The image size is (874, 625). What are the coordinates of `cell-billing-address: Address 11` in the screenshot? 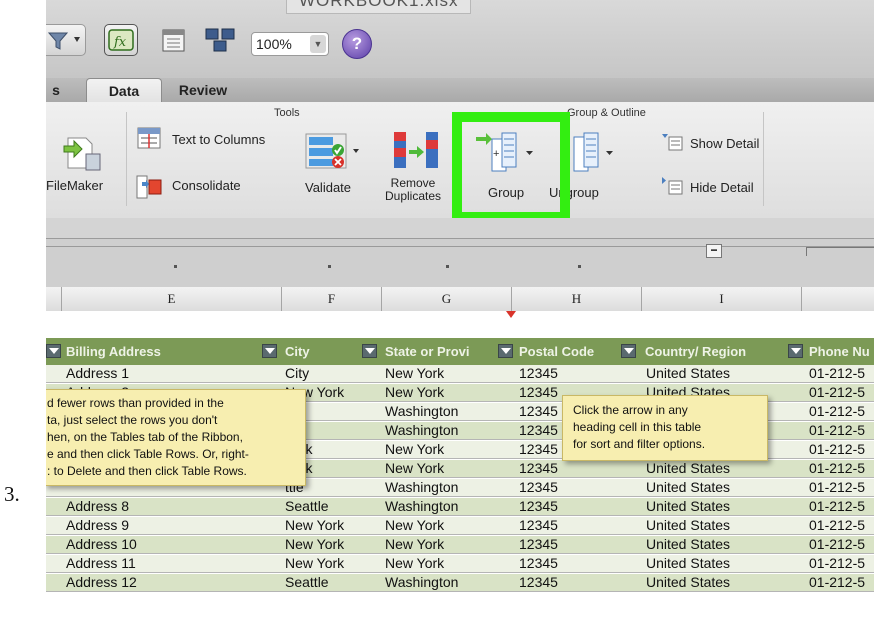 It's located at (161, 564).